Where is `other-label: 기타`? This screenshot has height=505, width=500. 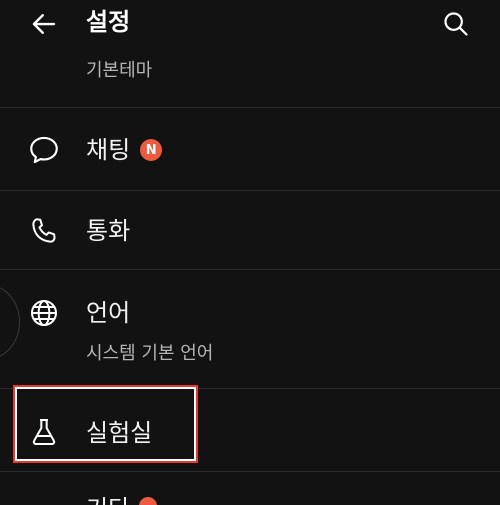
other-label: 기타 is located at coordinates (108, 499).